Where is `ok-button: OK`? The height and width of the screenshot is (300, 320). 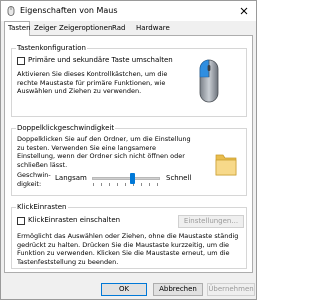
ok-button: OK is located at coordinates (124, 289).